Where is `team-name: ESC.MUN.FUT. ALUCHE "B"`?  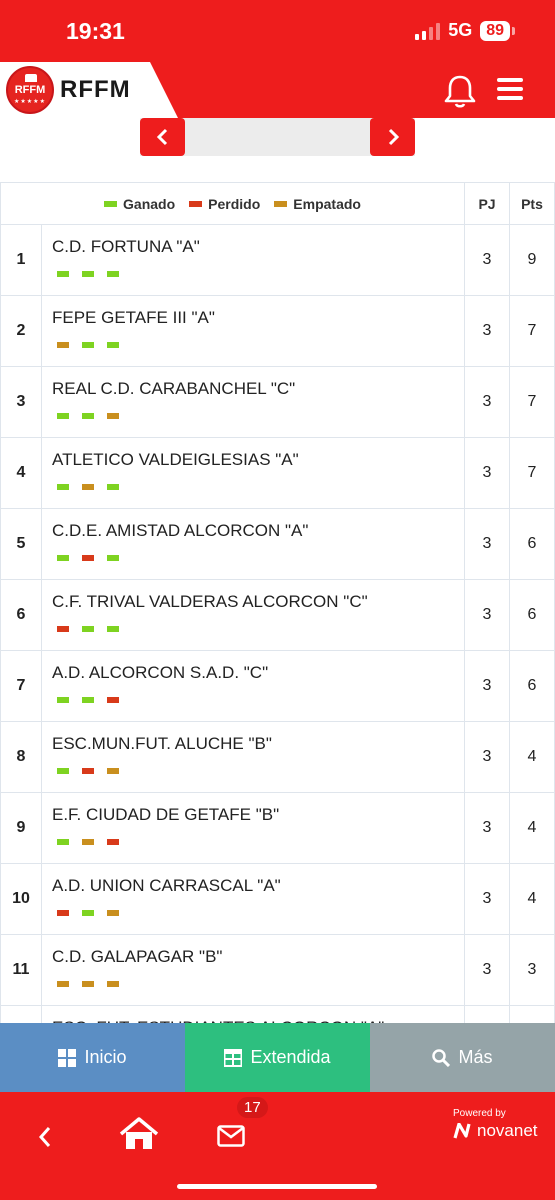 team-name: ESC.MUN.FUT. ALUCHE "B" is located at coordinates (258, 744).